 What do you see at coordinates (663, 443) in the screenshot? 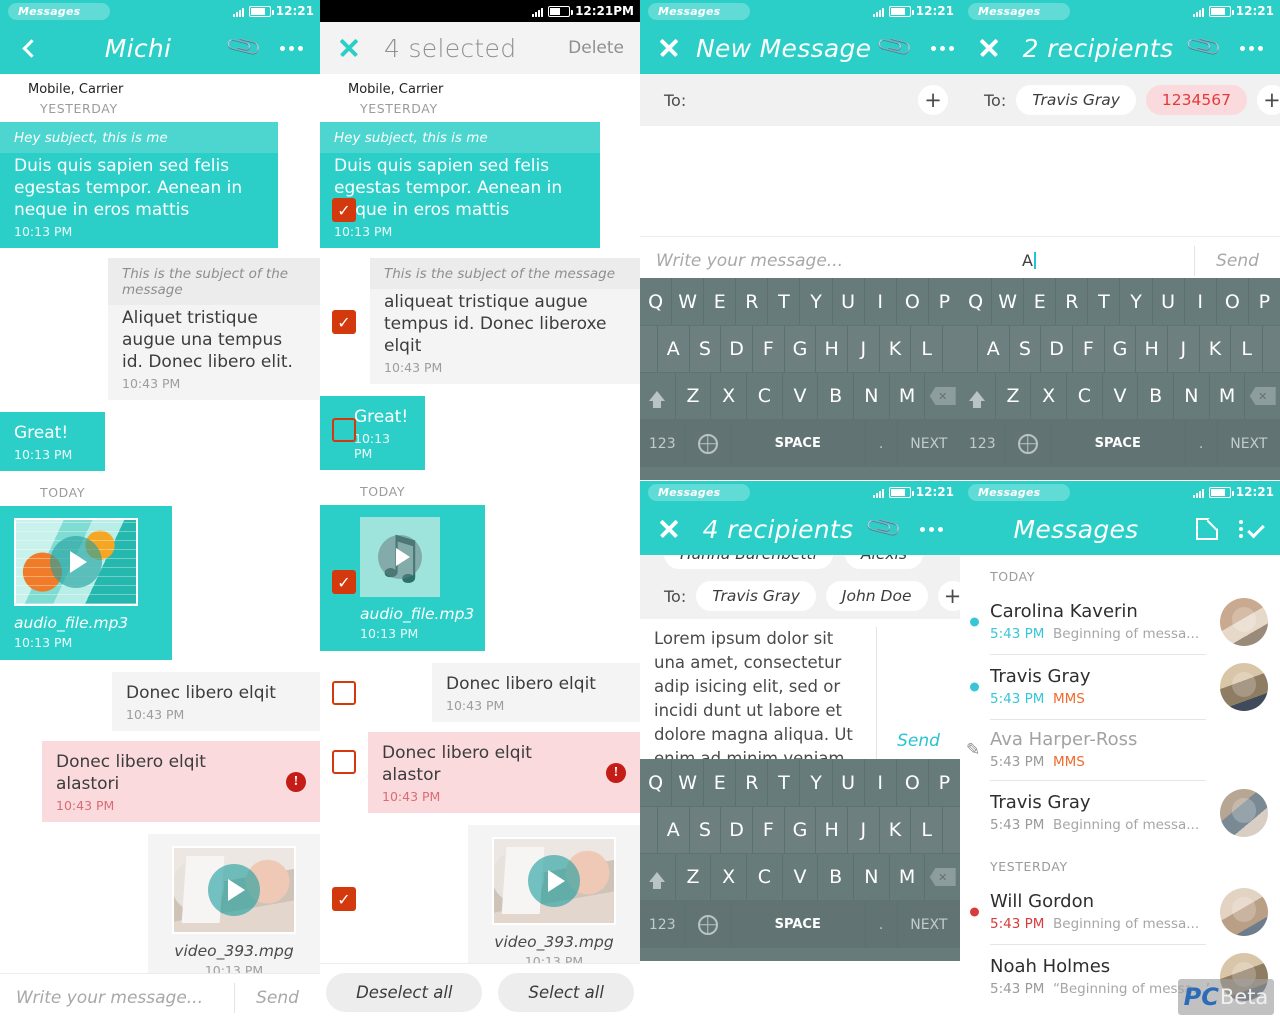
I see `numbers-key: 123` at bounding box center [663, 443].